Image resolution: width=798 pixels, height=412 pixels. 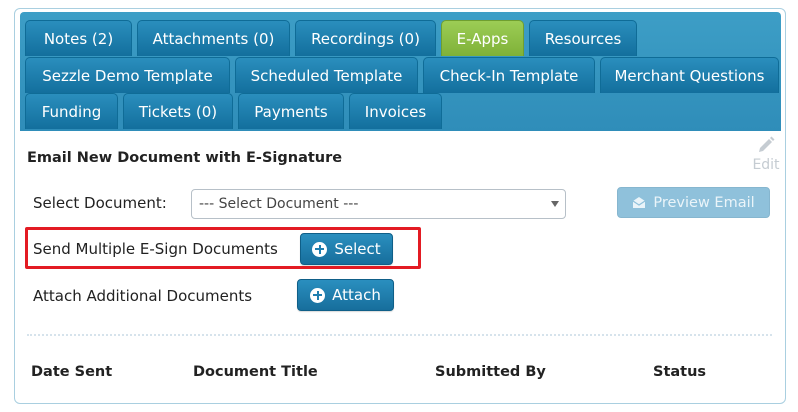 What do you see at coordinates (767, 144) in the screenshot?
I see `pencil-icon` at bounding box center [767, 144].